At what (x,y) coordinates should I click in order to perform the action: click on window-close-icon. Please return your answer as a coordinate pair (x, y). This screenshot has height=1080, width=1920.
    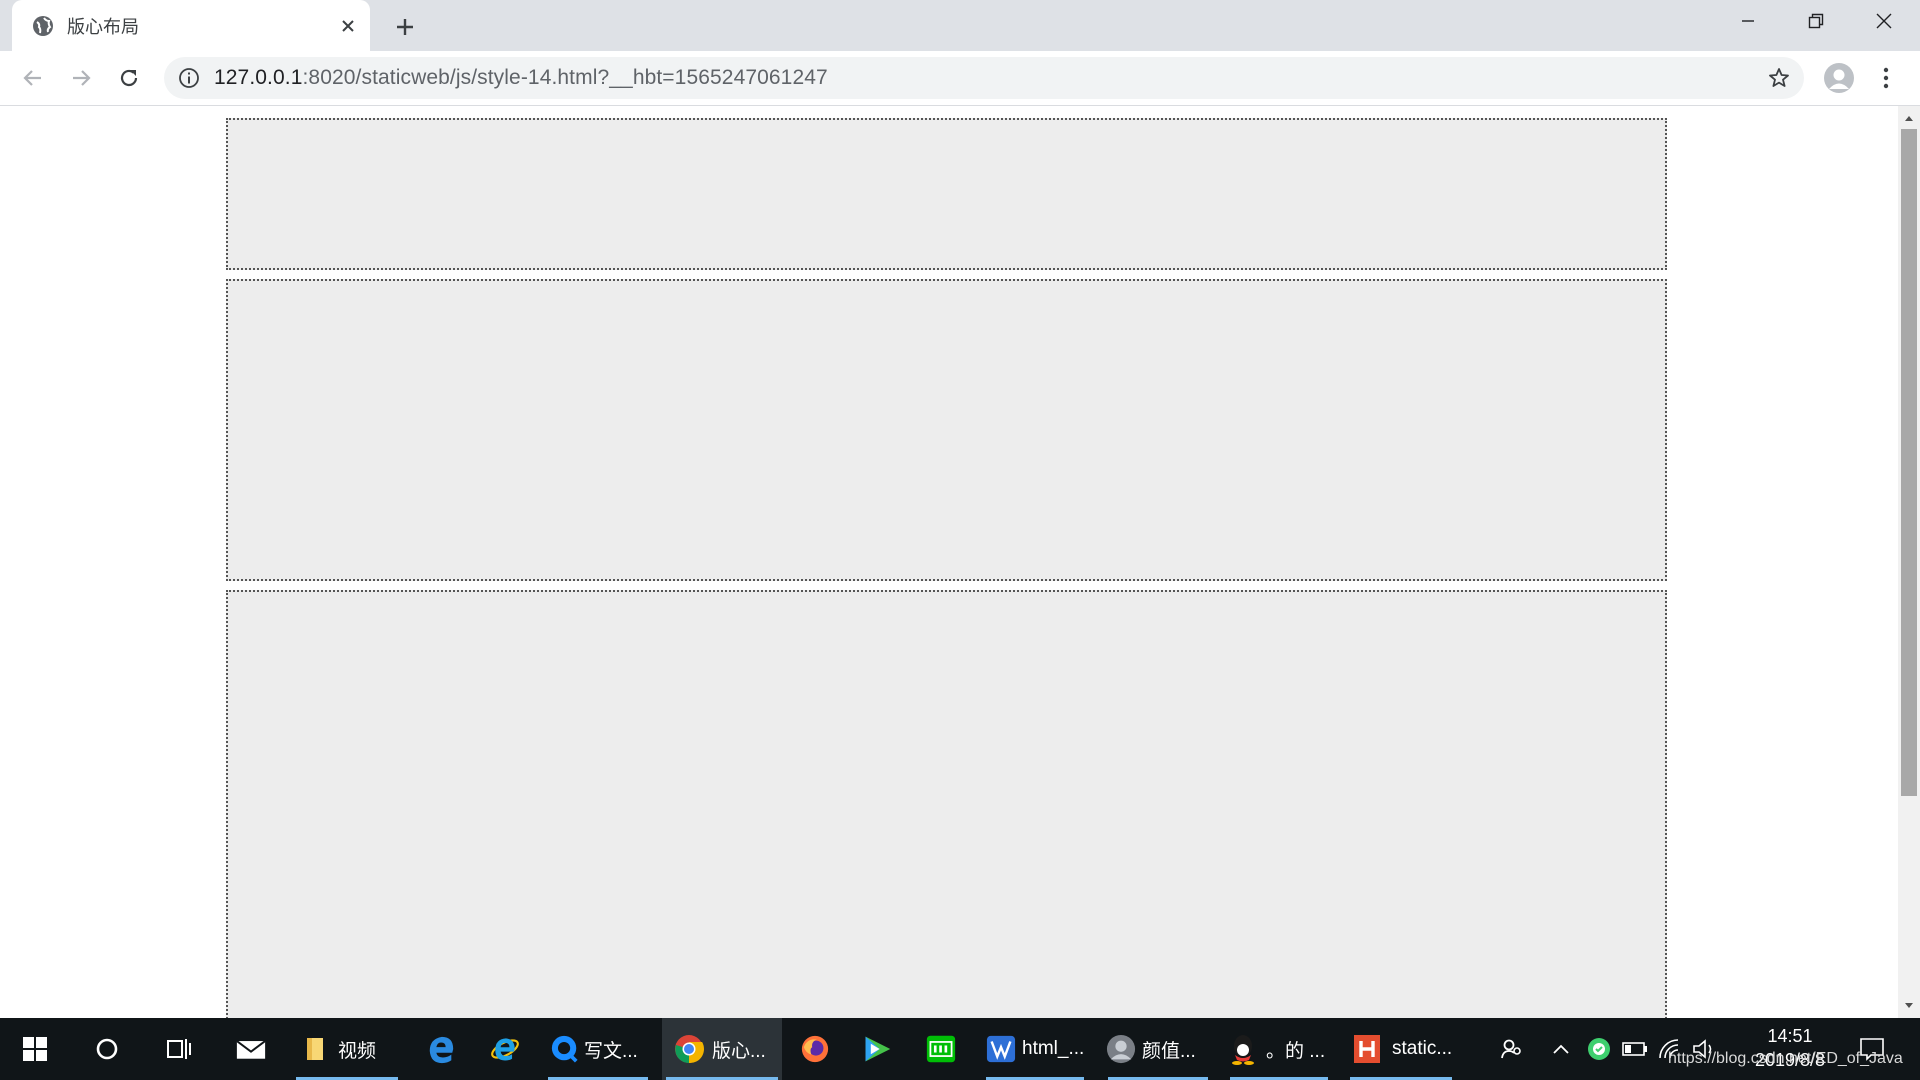
    Looking at the image, I should click on (1884, 21).